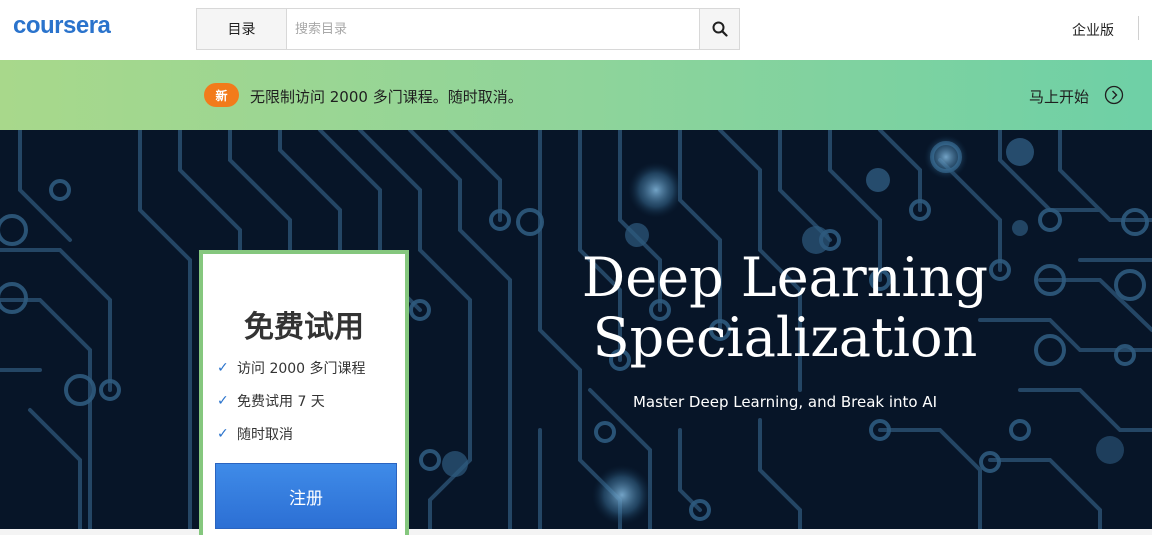 This screenshot has height=535, width=1152. I want to click on search-button, so click(719, 29).